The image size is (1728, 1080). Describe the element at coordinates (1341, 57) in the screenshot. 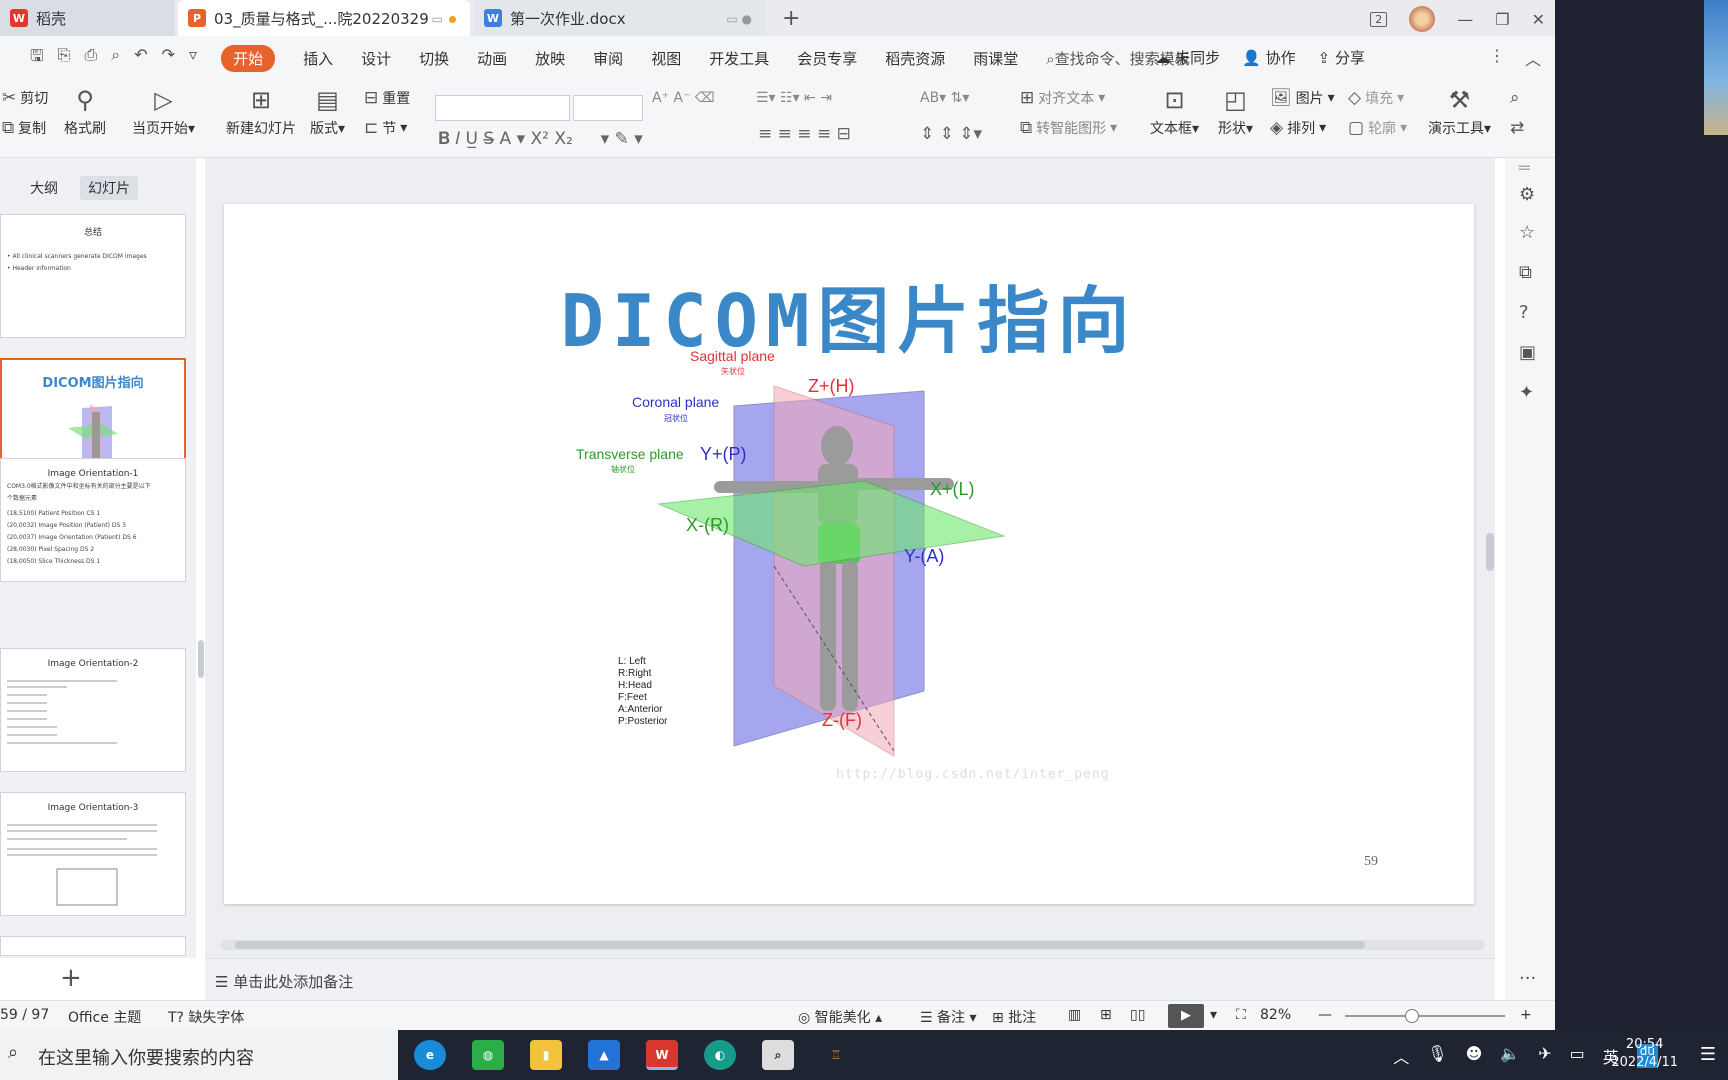

I see `share-button: ⇪ 分享` at that location.